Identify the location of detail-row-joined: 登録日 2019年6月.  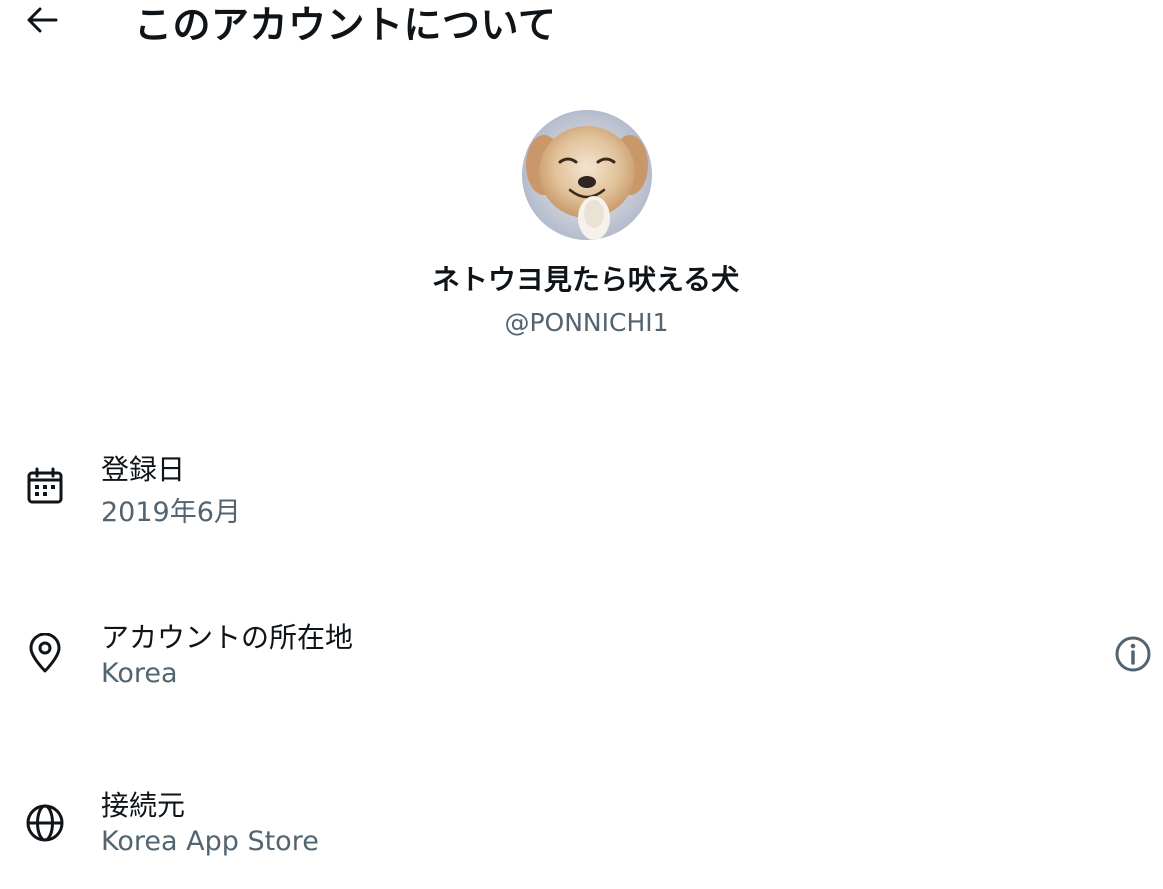
(581, 490).